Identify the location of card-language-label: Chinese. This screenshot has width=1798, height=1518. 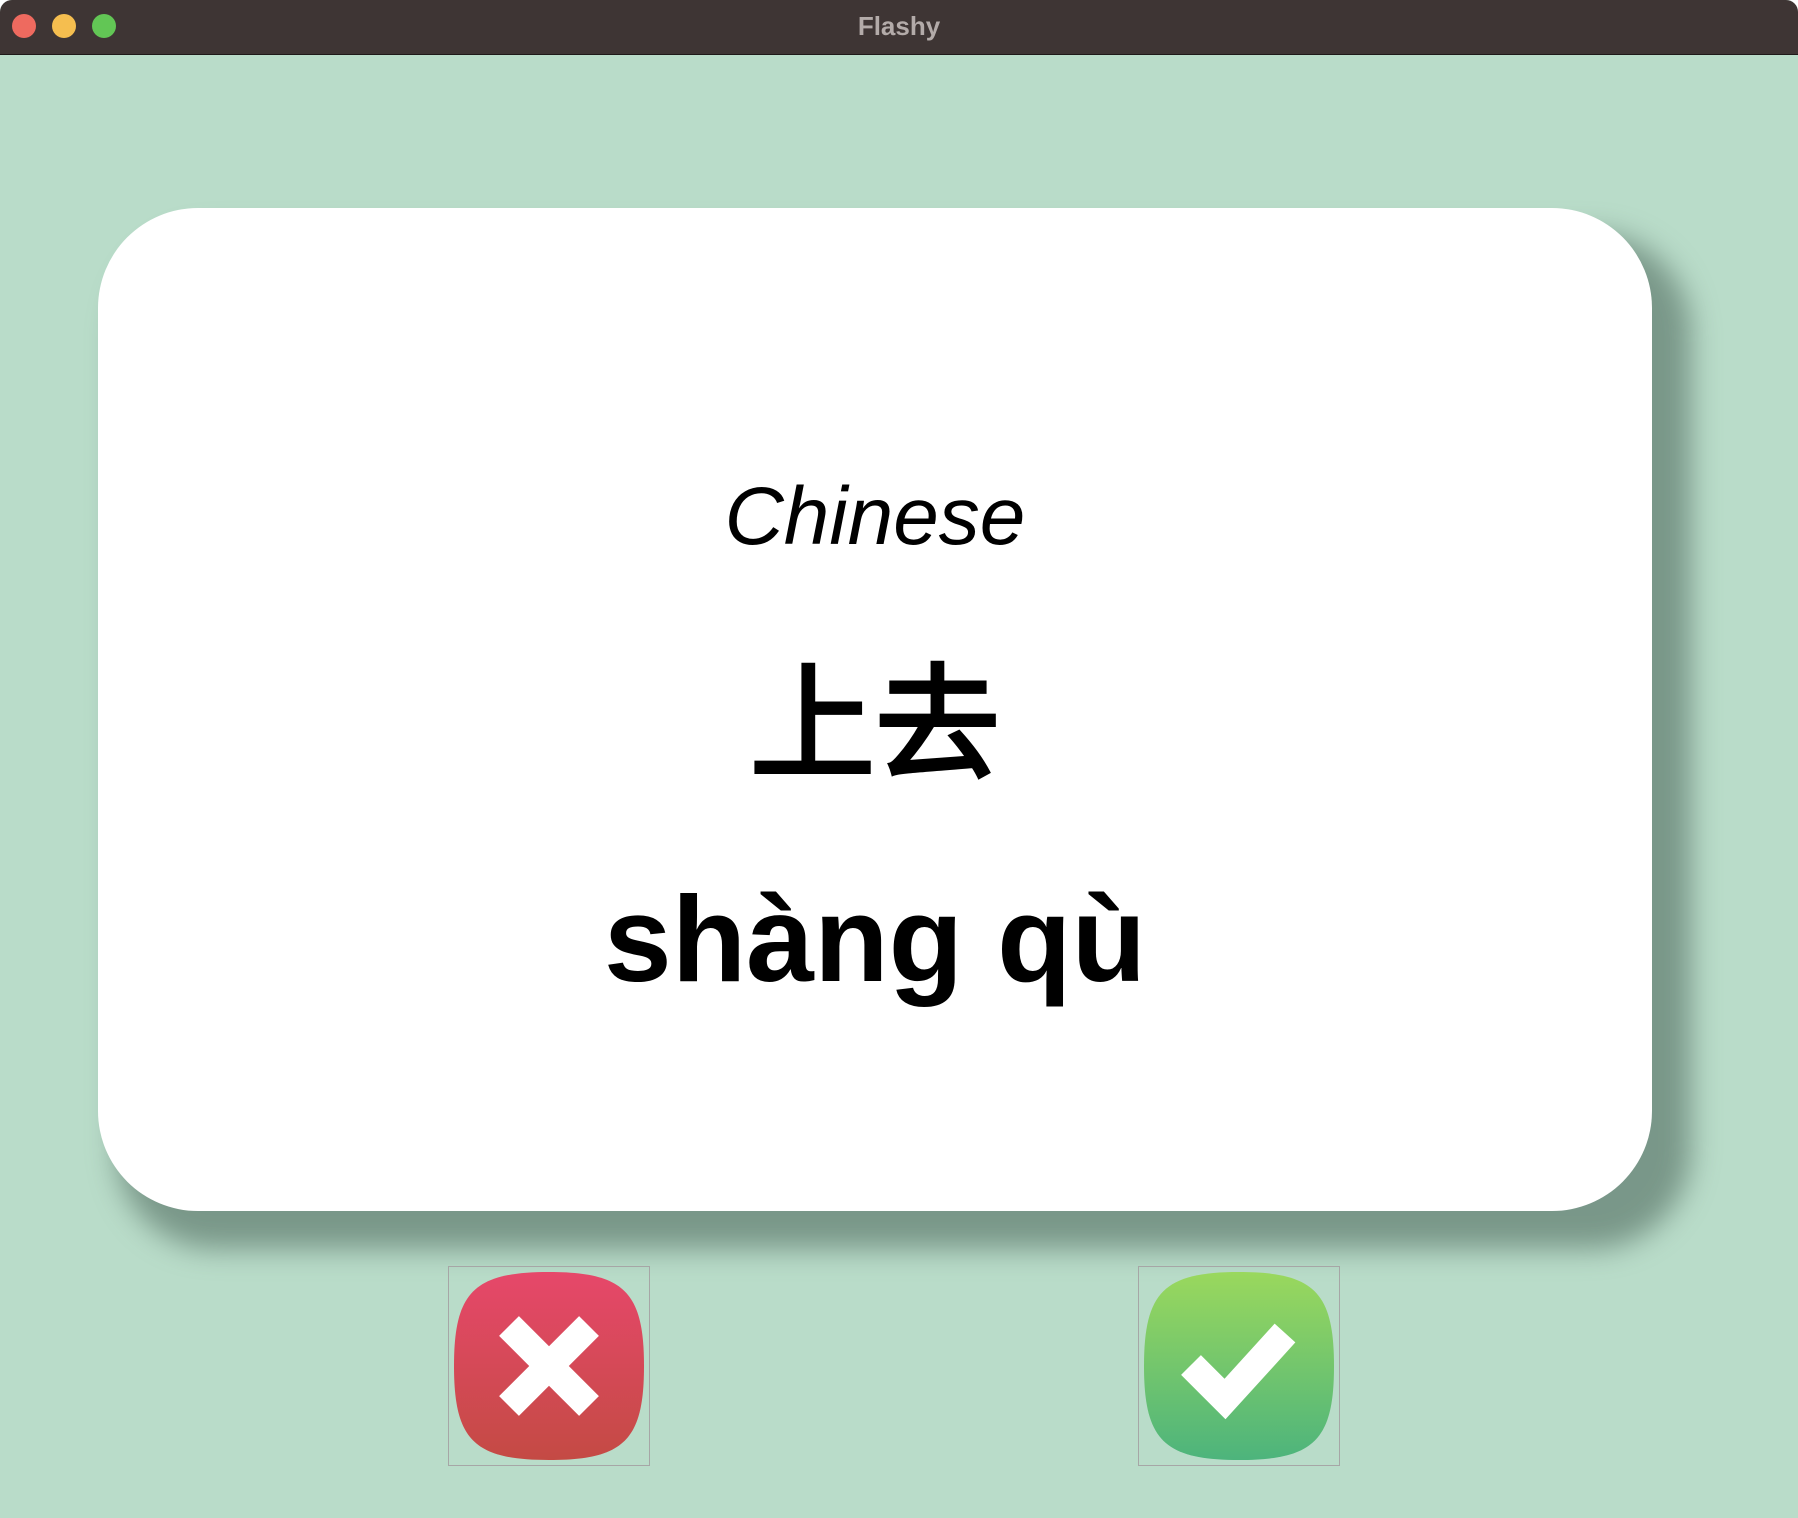
(875, 516).